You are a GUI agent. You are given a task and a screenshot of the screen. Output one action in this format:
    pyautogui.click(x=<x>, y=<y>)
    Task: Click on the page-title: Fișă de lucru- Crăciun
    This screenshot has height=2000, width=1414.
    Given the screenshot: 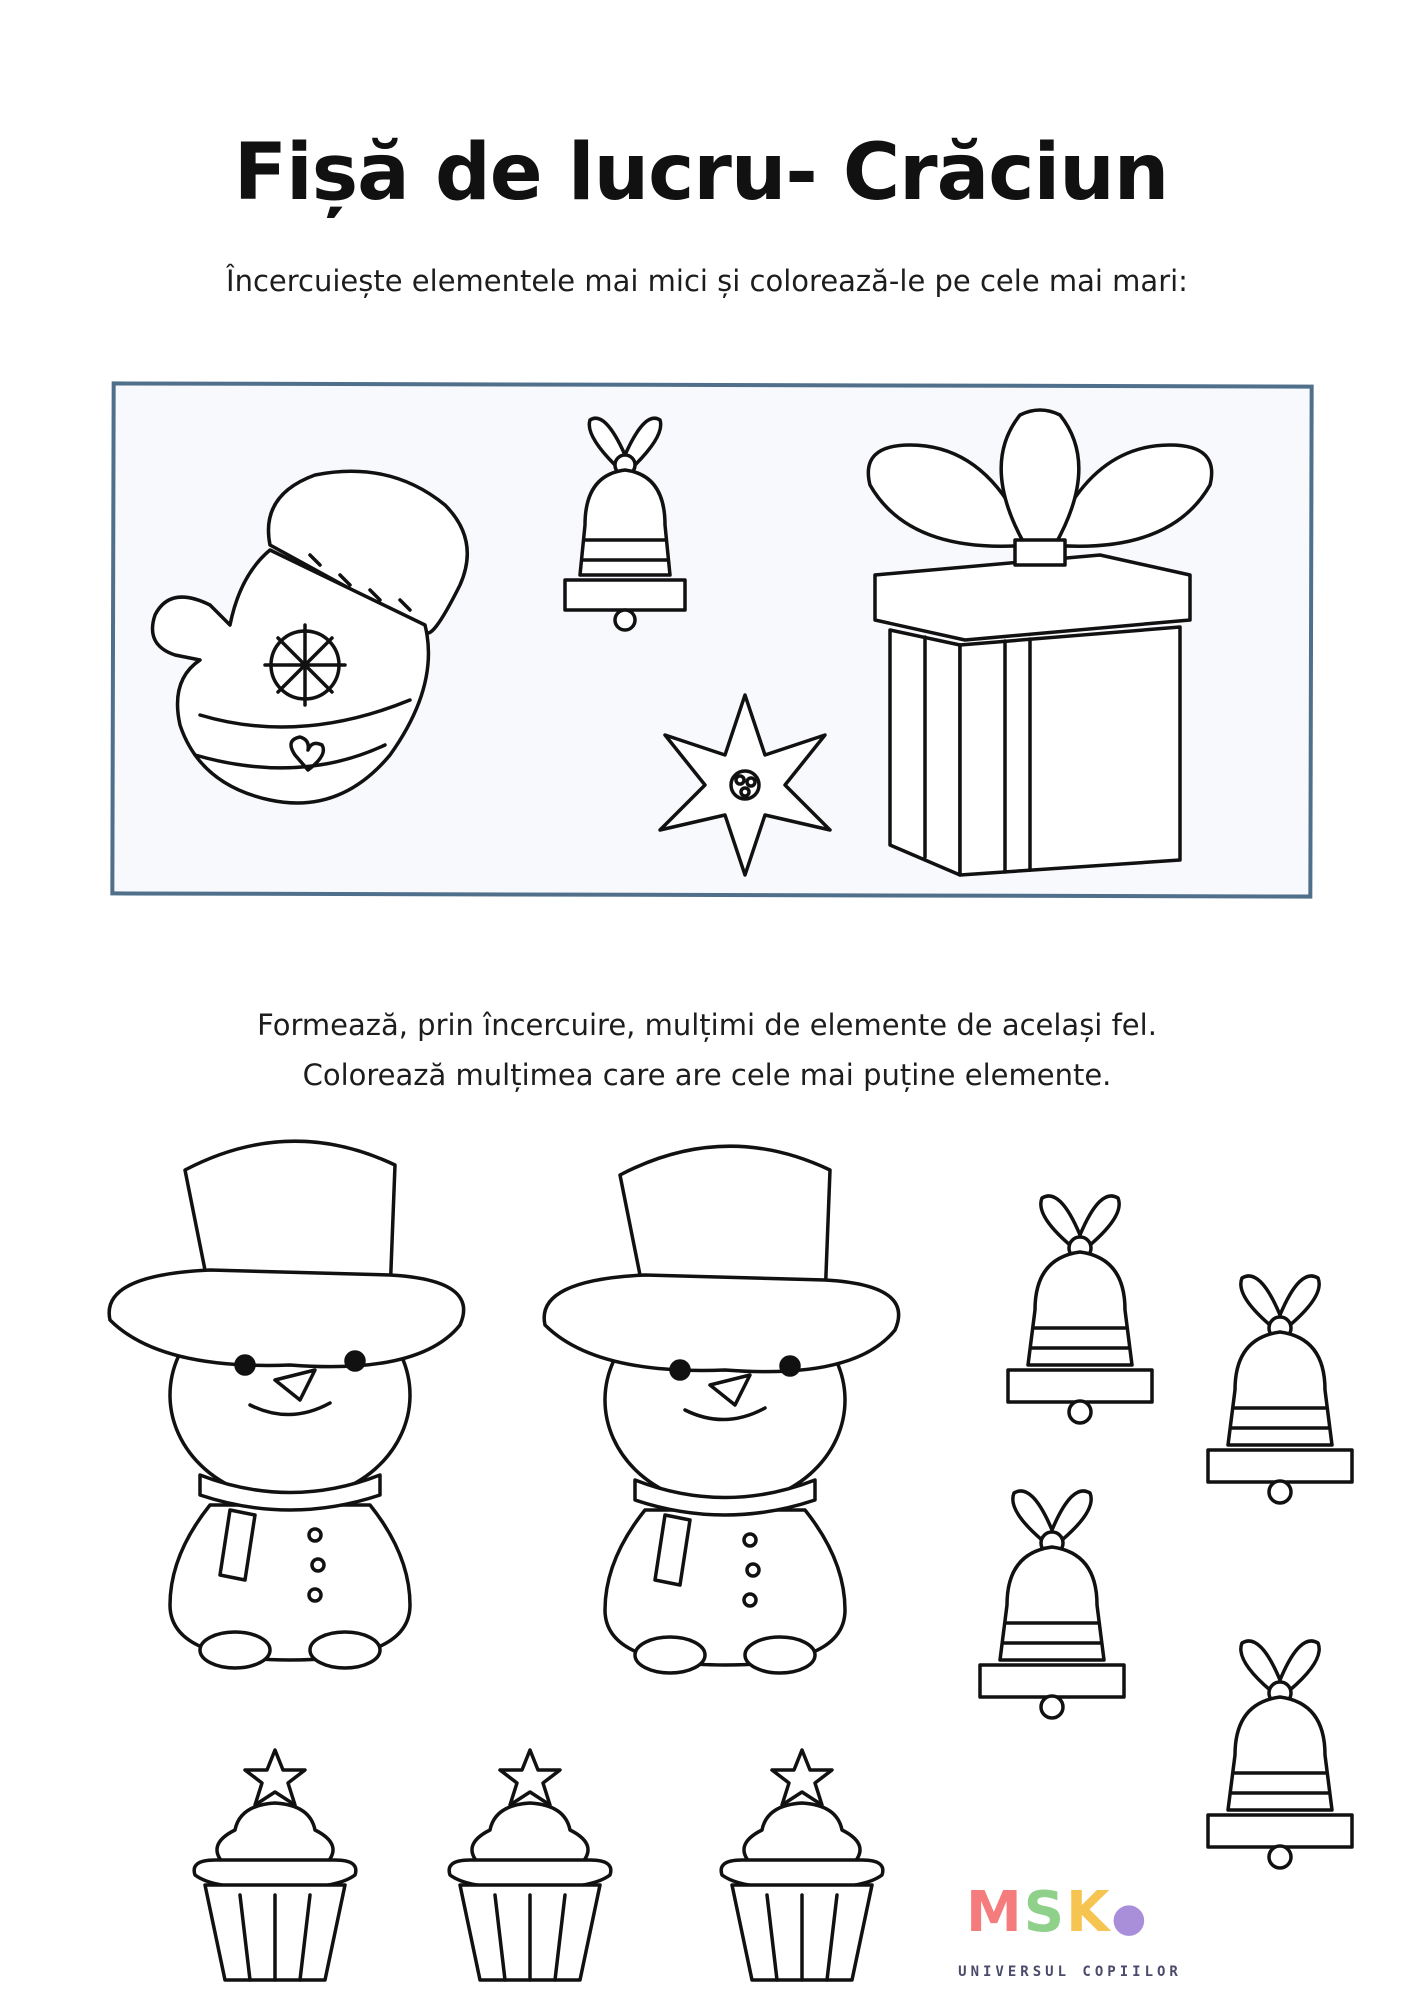 What is the action you would take?
    pyautogui.click(x=701, y=173)
    